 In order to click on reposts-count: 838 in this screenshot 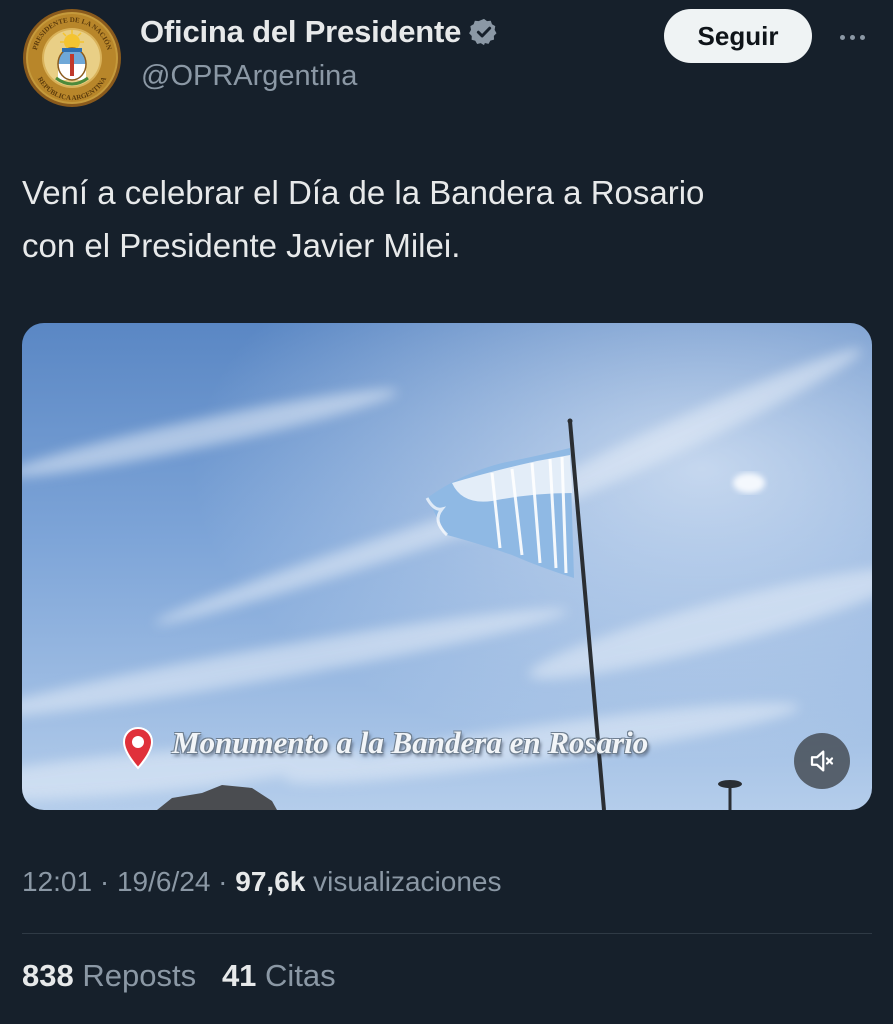, I will do `click(48, 975)`.